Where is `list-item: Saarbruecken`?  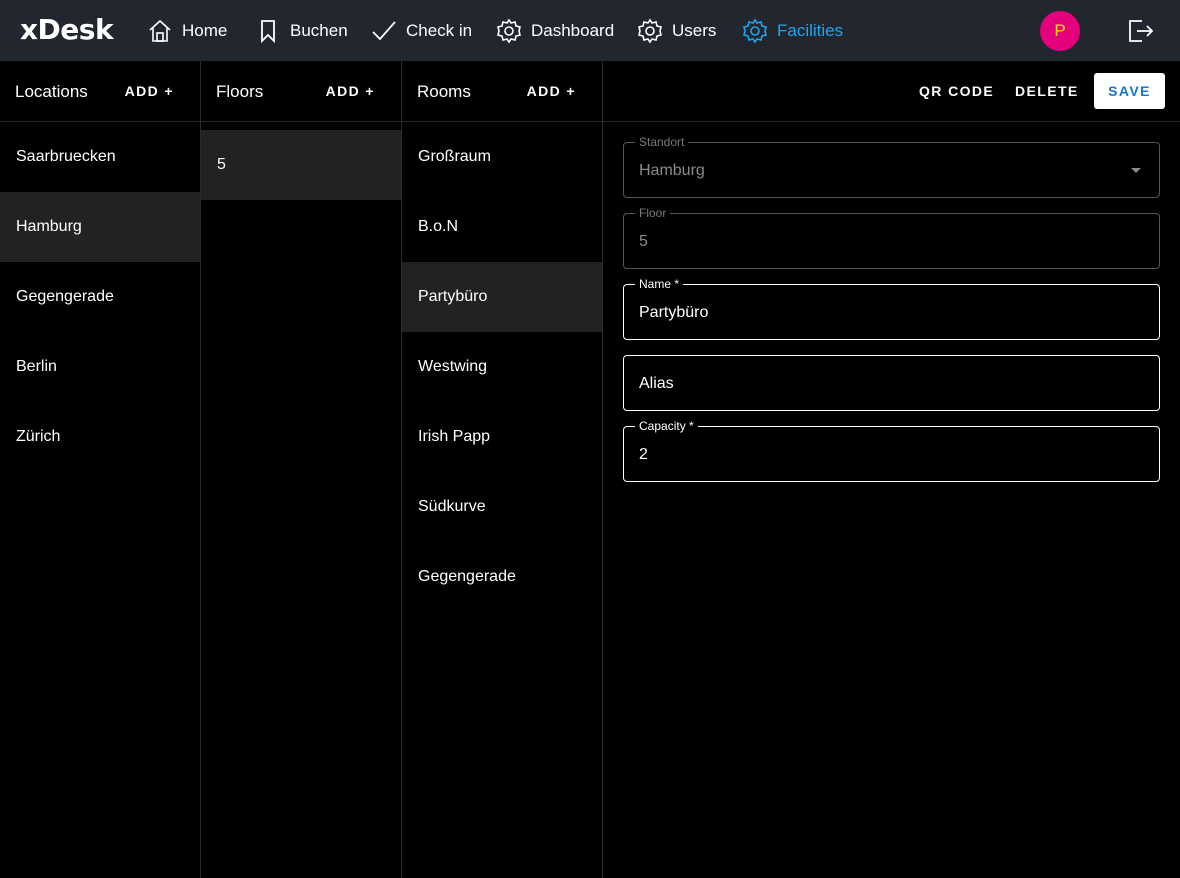
list-item: Saarbruecken is located at coordinates (100, 157).